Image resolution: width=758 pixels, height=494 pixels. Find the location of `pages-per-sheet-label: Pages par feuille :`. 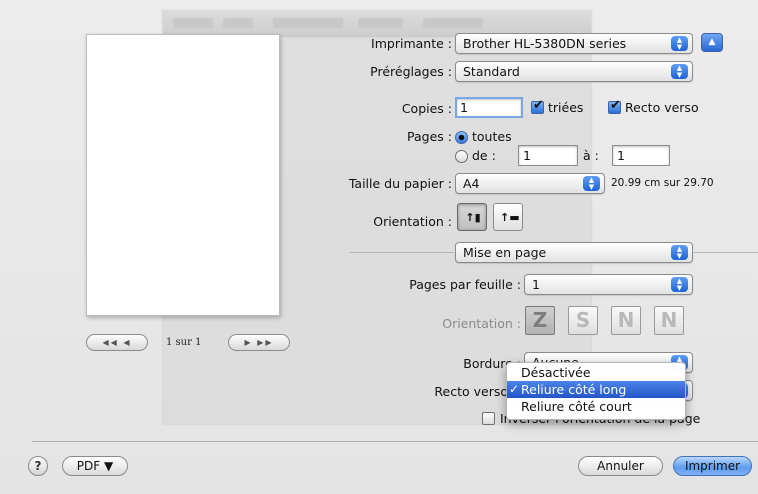

pages-per-sheet-label: Pages par feuille : is located at coordinates (465, 284).